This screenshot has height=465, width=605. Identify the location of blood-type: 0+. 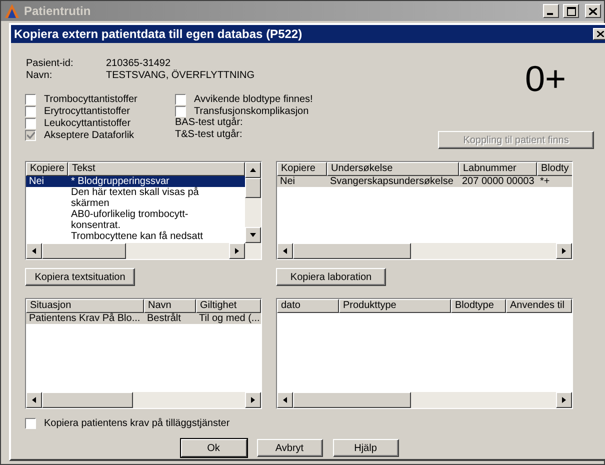
(545, 79).